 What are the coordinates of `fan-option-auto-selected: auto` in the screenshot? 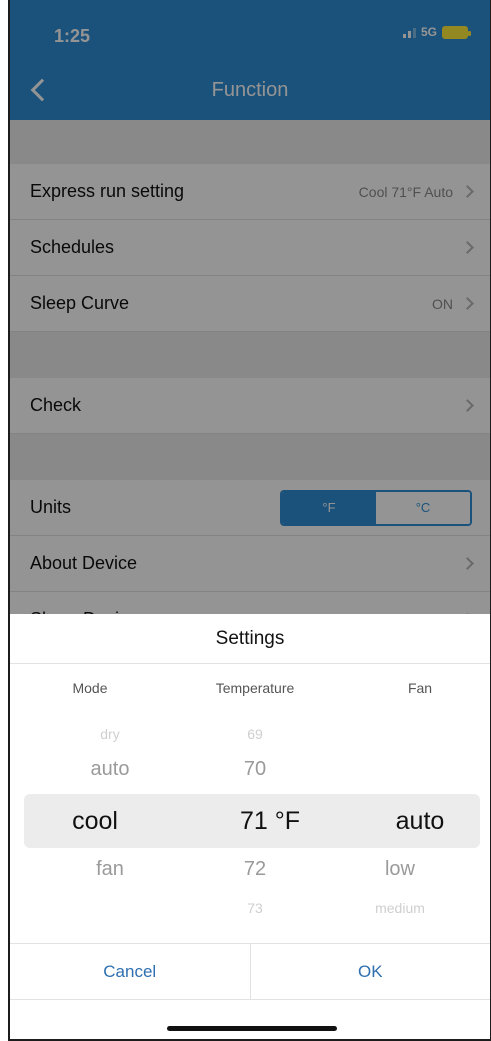 It's located at (420, 821).